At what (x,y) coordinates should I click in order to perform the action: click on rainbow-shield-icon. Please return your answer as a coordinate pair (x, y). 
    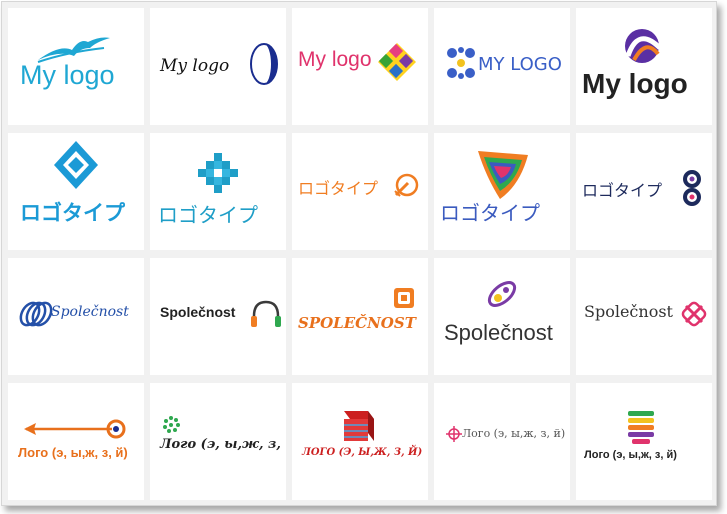
    Looking at the image, I should click on (503, 175).